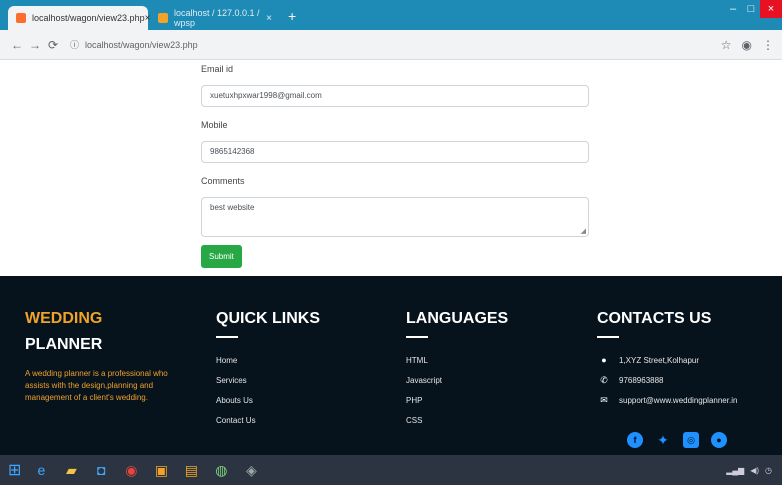 This screenshot has width=782, height=485. I want to click on window-controls: – □ ×, so click(753, 9).